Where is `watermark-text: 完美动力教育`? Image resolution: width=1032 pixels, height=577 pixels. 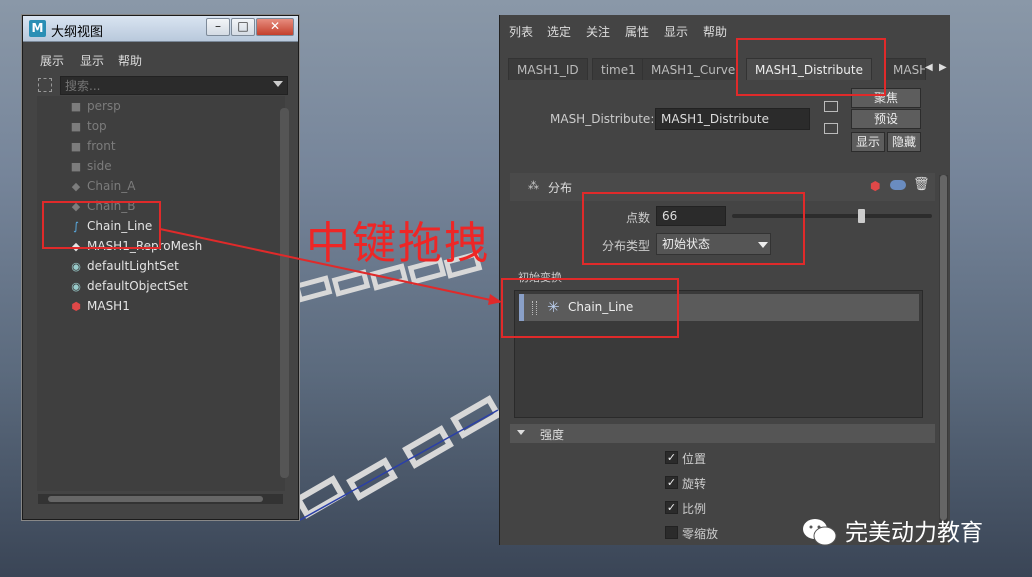
watermark-text: 完美动力教育 is located at coordinates (914, 533).